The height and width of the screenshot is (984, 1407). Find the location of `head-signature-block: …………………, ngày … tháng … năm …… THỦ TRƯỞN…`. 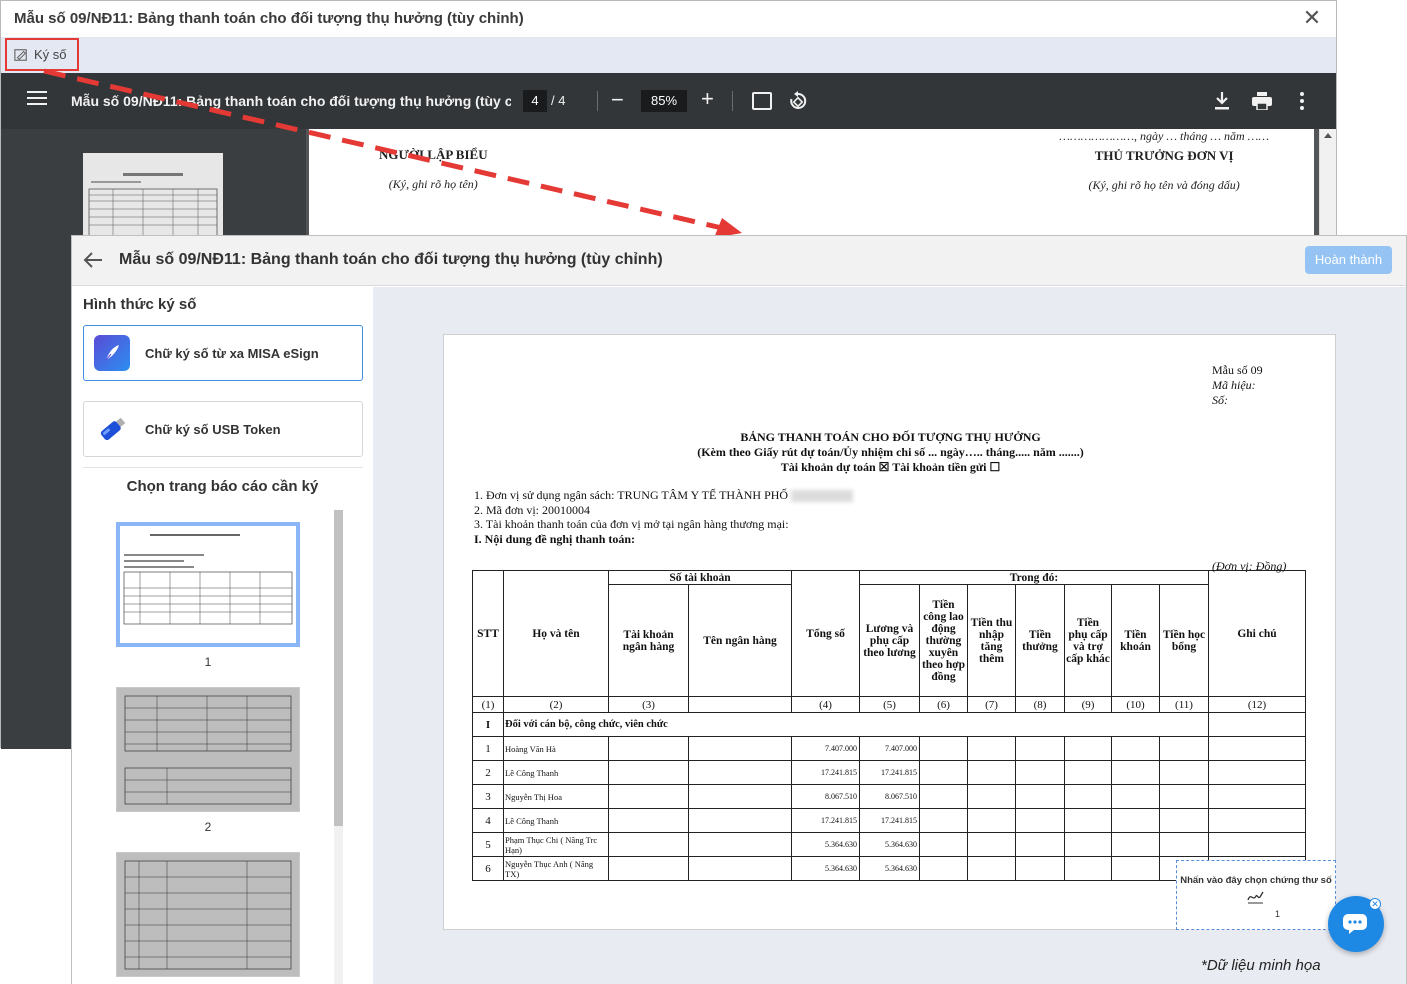

head-signature-block: …………………, ngày … tháng … năm …… THỦ TRƯỞN… is located at coordinates (1164, 161).